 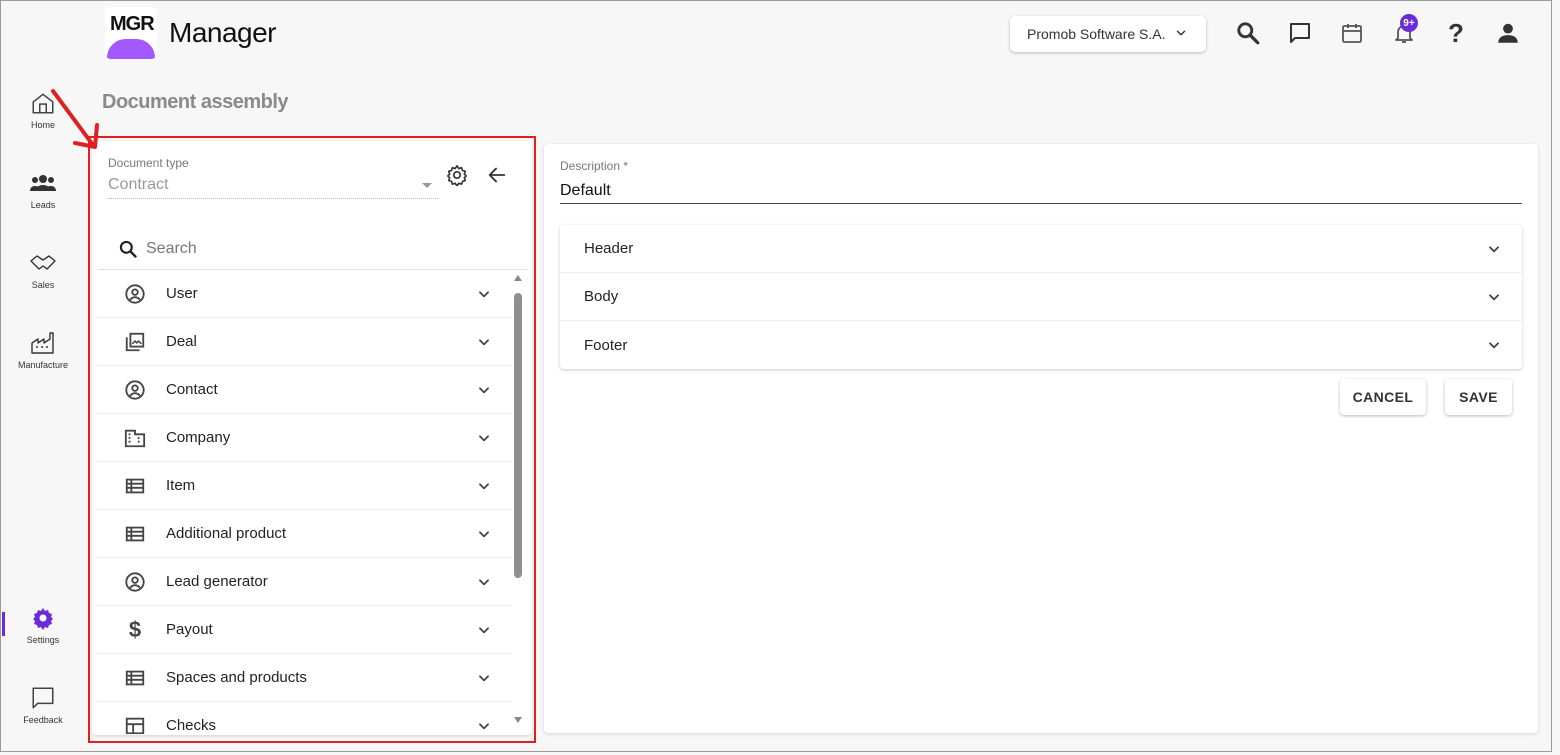 What do you see at coordinates (305, 342) in the screenshot?
I see `list-item-deal: Deal` at bounding box center [305, 342].